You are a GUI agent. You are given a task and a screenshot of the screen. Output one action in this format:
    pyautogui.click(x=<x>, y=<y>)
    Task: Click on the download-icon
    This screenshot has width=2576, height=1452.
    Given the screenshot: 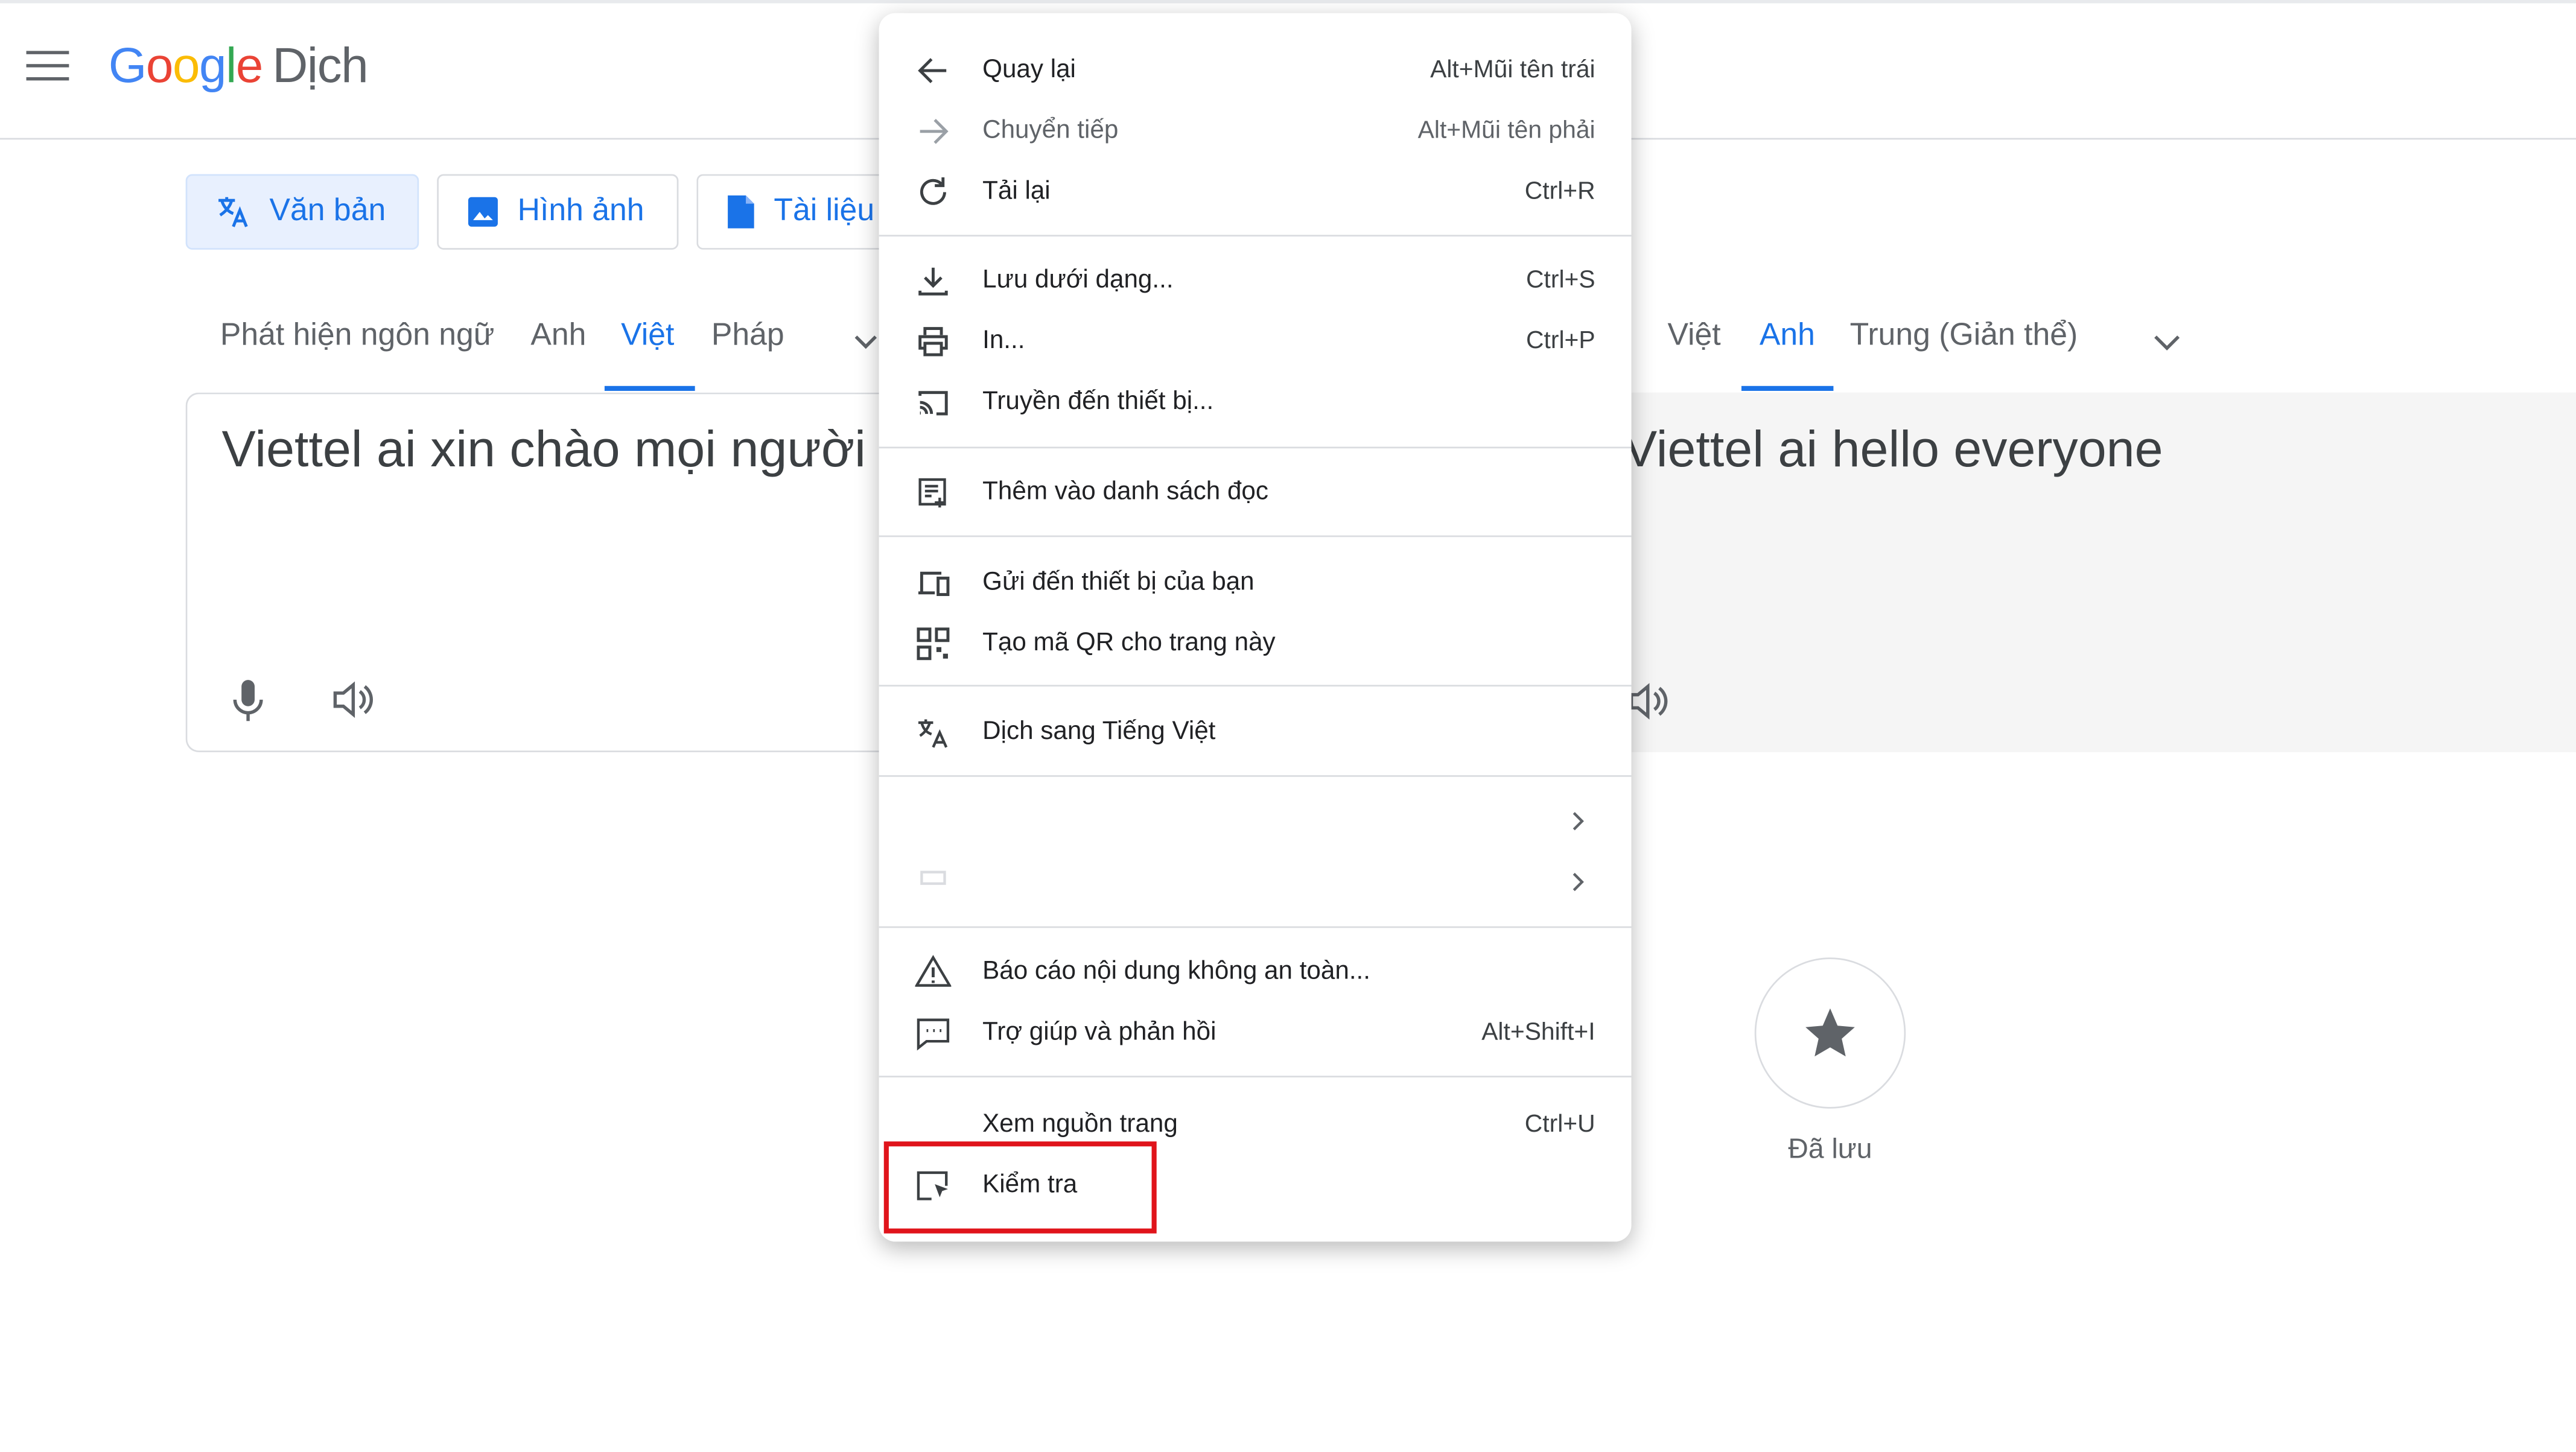 What is the action you would take?
    pyautogui.click(x=933, y=281)
    